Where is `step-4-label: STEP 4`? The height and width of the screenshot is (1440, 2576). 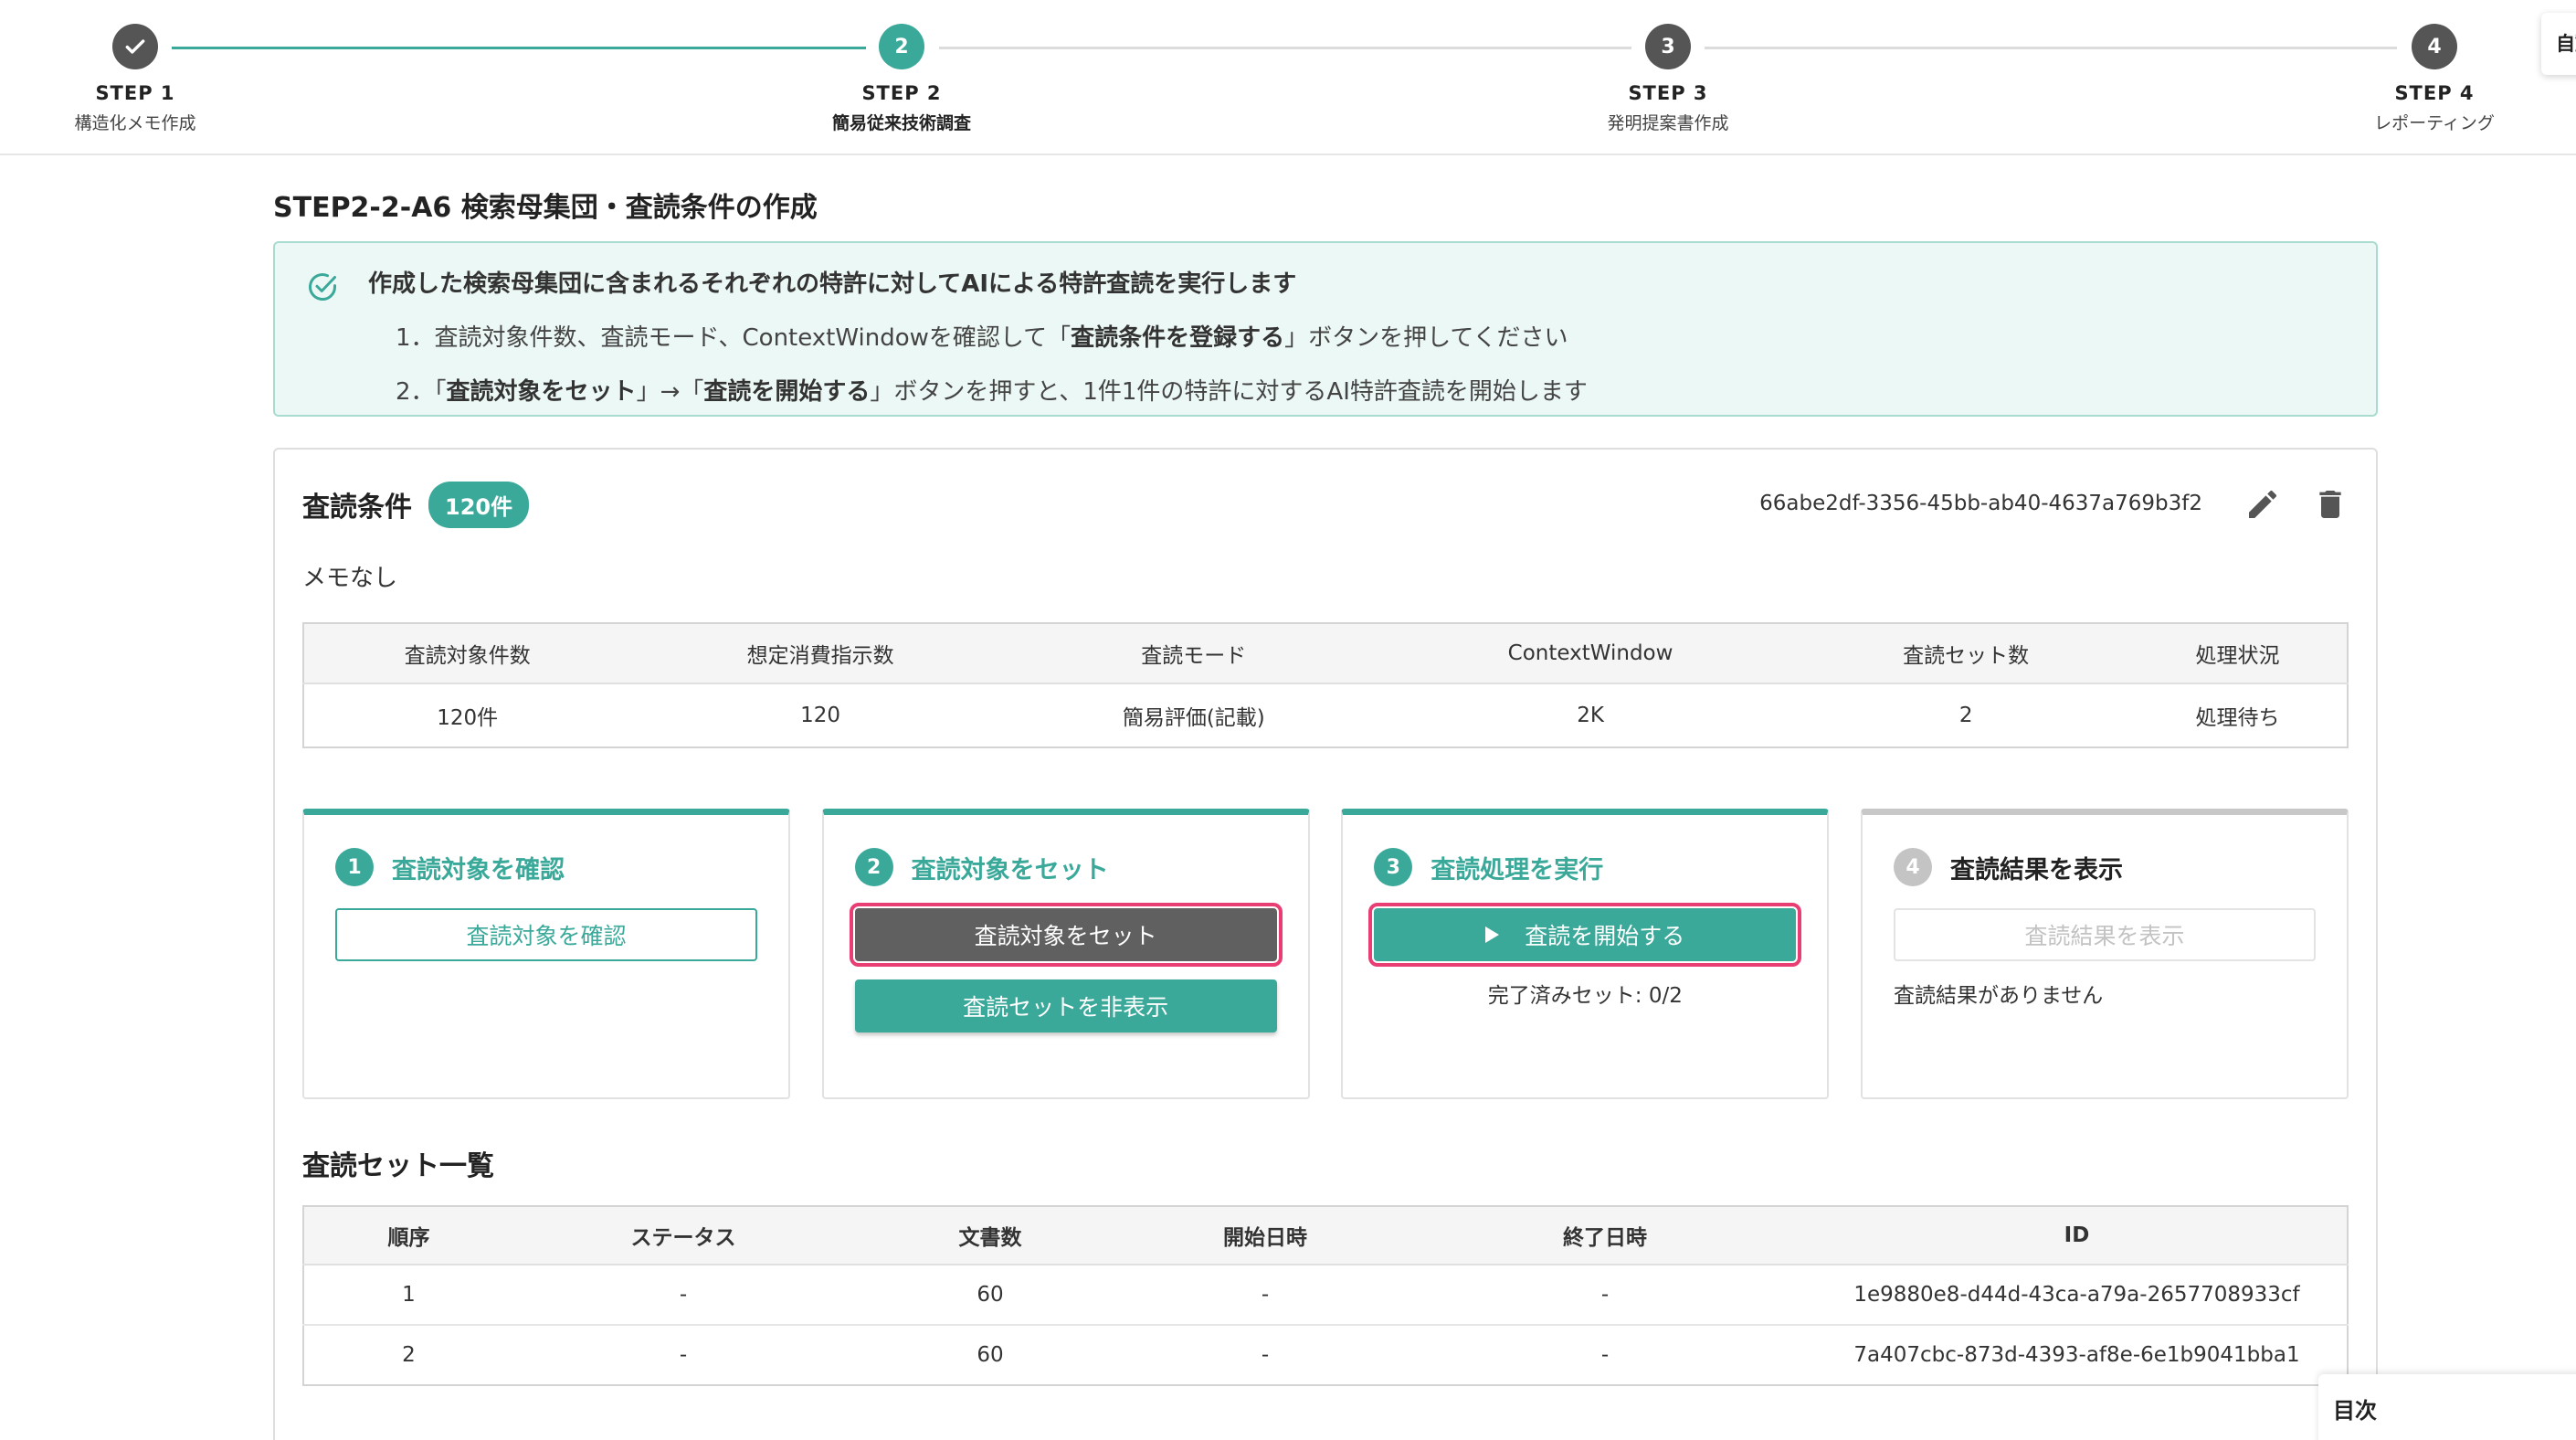 step-4-label: STEP 4 is located at coordinates (2434, 93).